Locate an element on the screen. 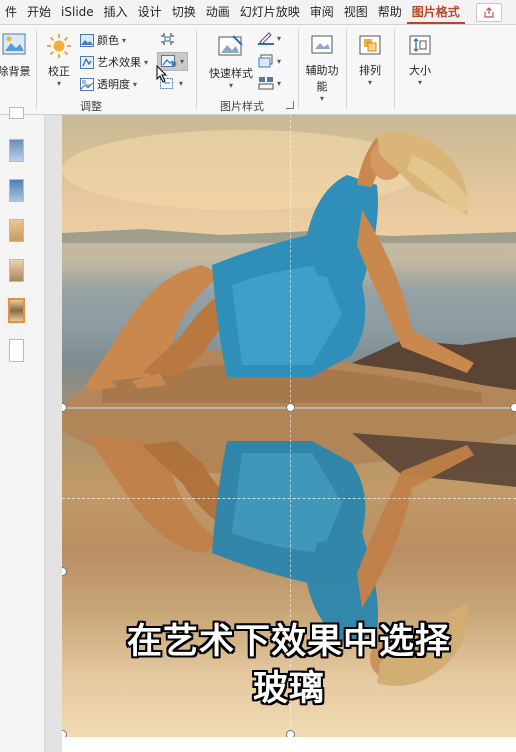 The height and width of the screenshot is (752, 516). next-slide-area is located at coordinates (289, 744).